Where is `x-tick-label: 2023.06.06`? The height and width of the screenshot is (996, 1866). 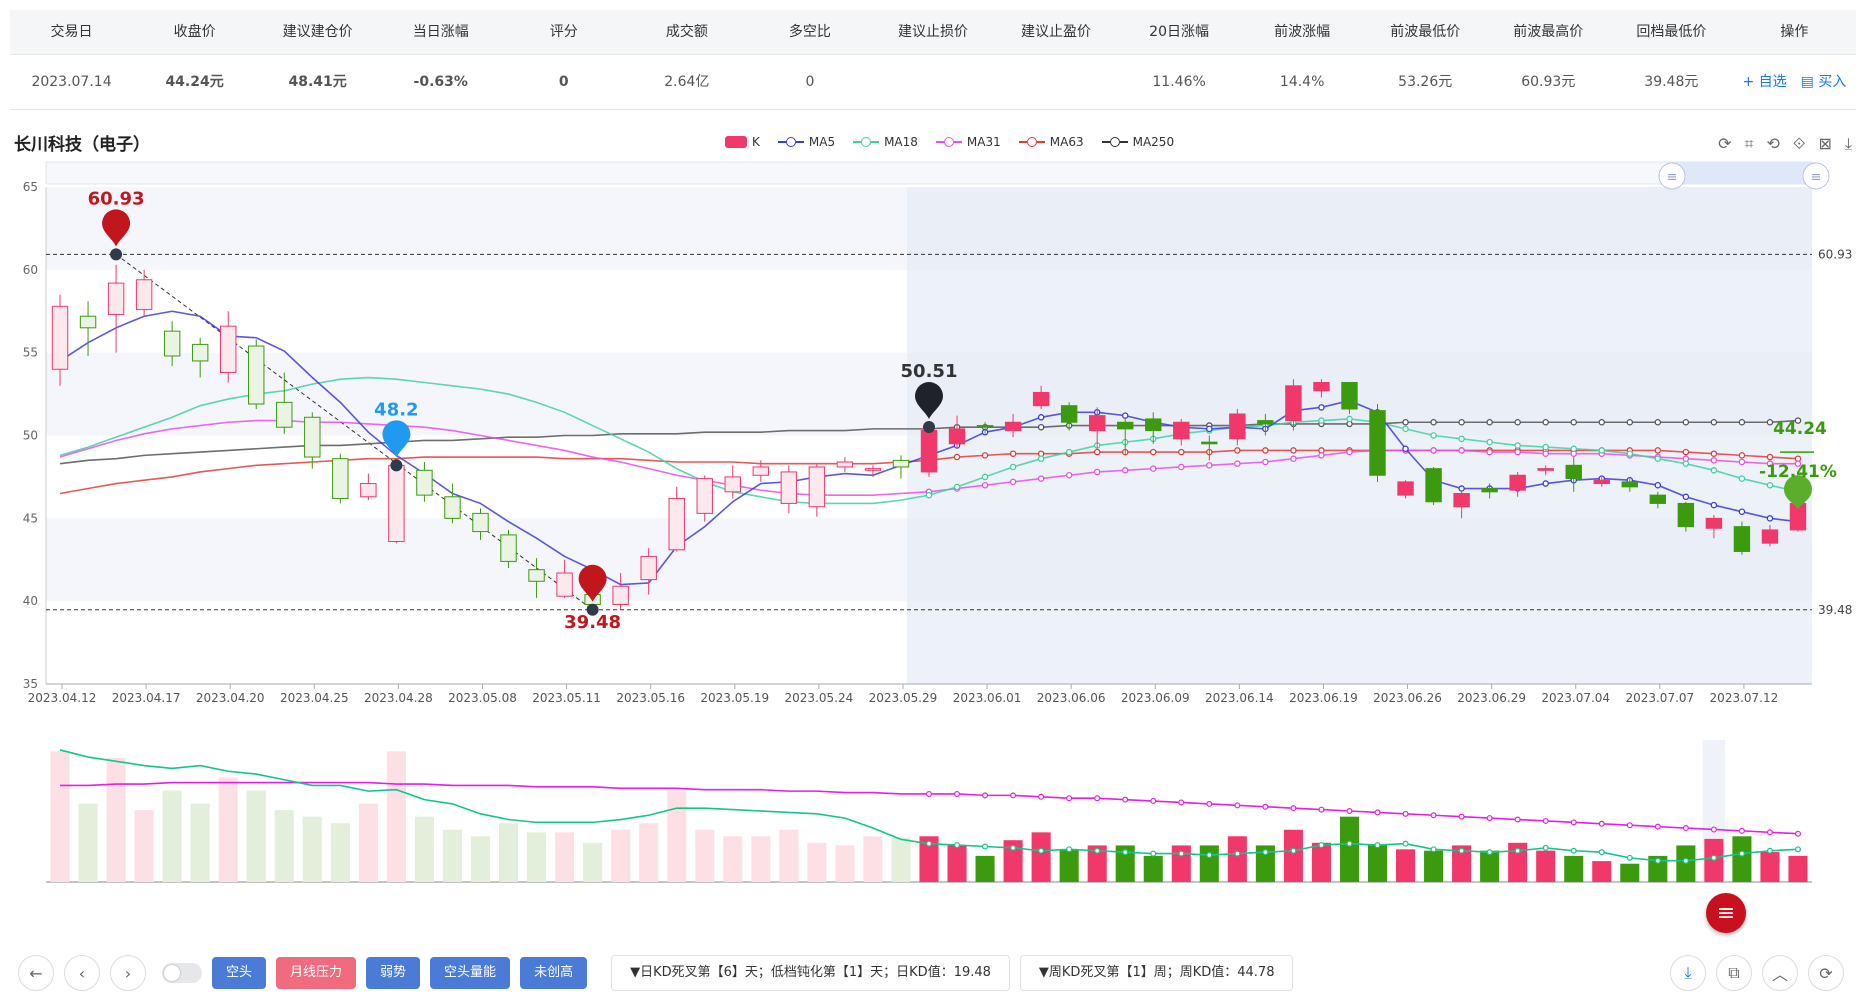
x-tick-label: 2023.06.06 is located at coordinates (1071, 698).